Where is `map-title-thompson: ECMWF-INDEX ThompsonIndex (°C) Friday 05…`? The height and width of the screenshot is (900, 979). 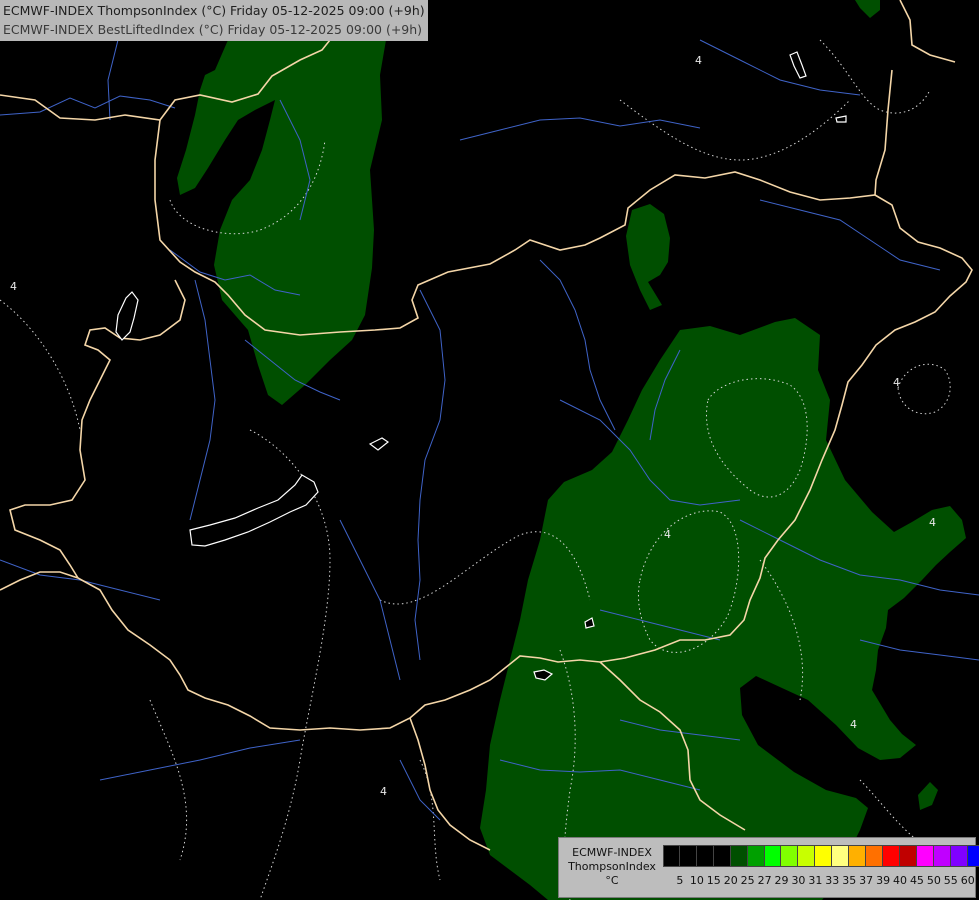 map-title-thompson: ECMWF-INDEX ThompsonIndex (°C) Friday 05… is located at coordinates (214, 10).